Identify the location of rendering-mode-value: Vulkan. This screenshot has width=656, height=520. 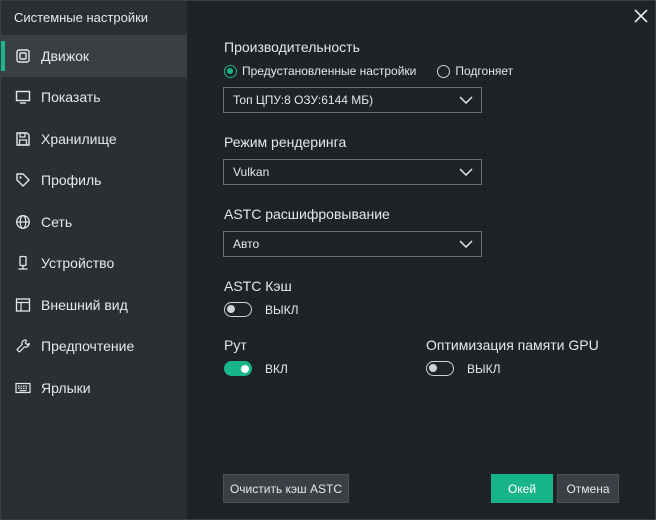
(251, 172).